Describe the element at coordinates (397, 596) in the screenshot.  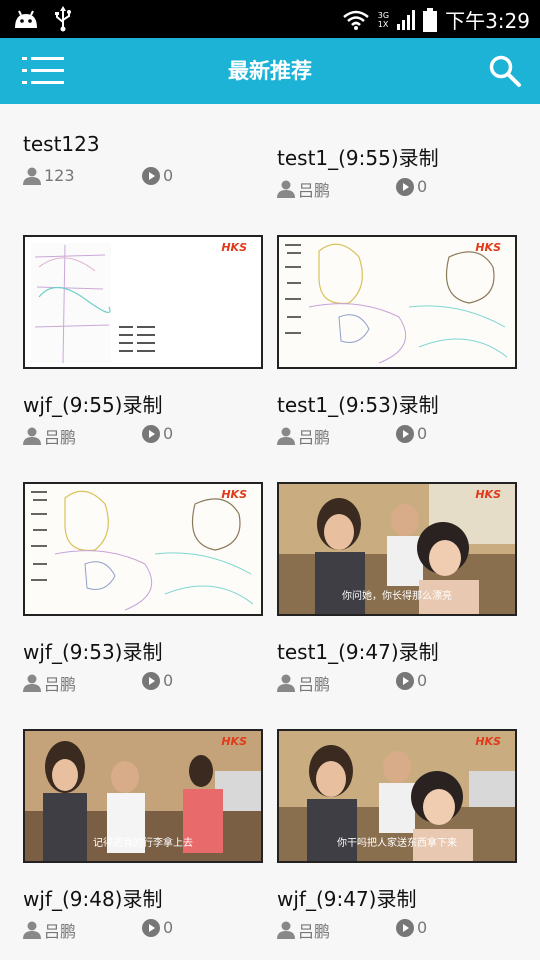
I see `video-subtitle: 你问她，你长得那么漂亮` at that location.